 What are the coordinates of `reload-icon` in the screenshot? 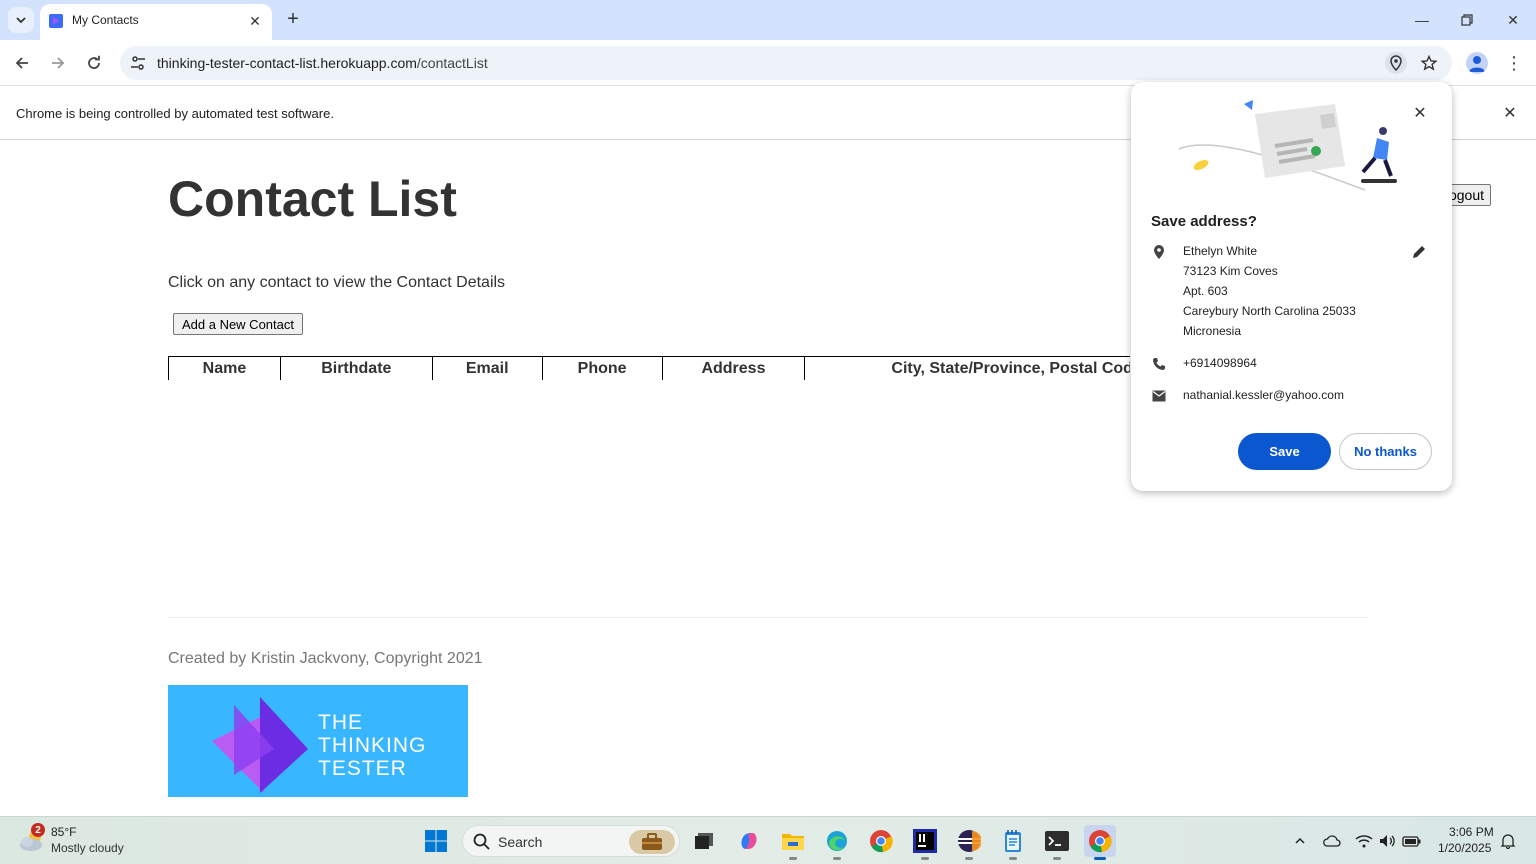 It's located at (94, 62).